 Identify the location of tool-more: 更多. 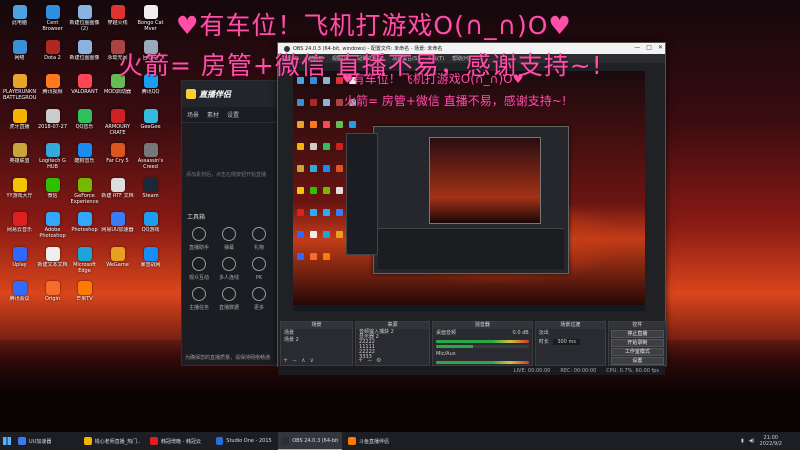
(259, 299).